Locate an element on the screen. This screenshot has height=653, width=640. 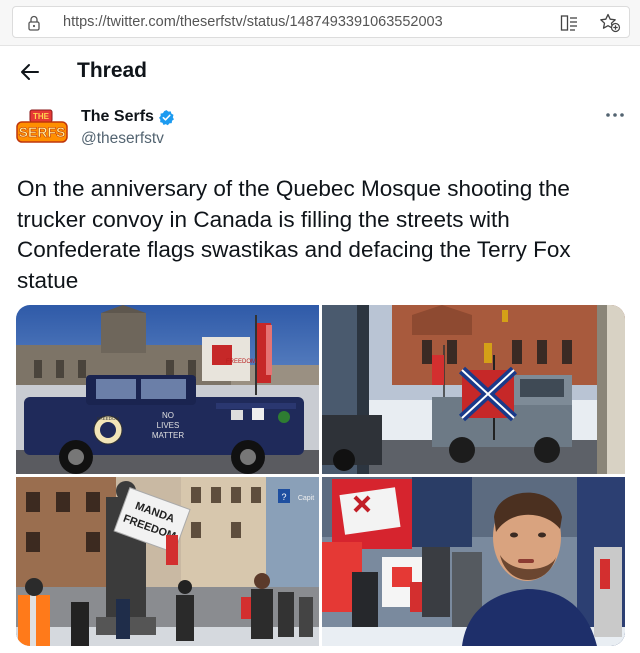
verified-badge-icon is located at coordinates (166, 117).